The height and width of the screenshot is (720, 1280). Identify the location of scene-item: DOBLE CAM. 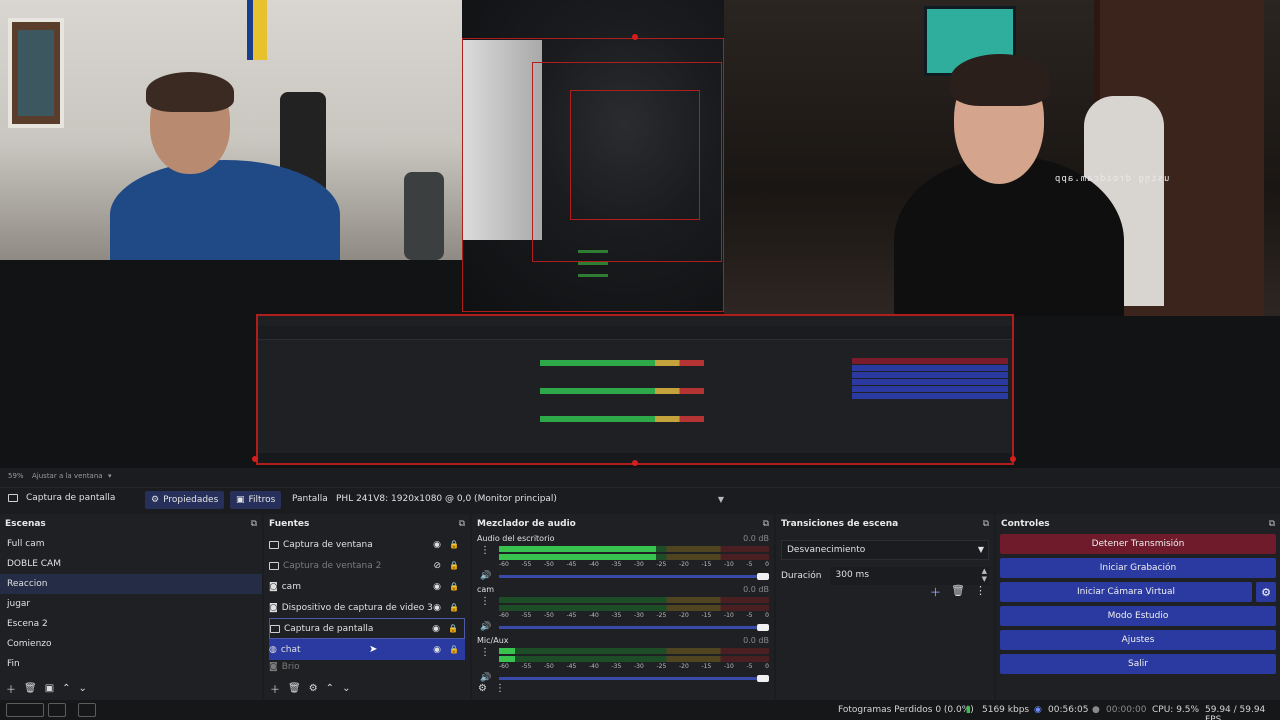
(131, 564).